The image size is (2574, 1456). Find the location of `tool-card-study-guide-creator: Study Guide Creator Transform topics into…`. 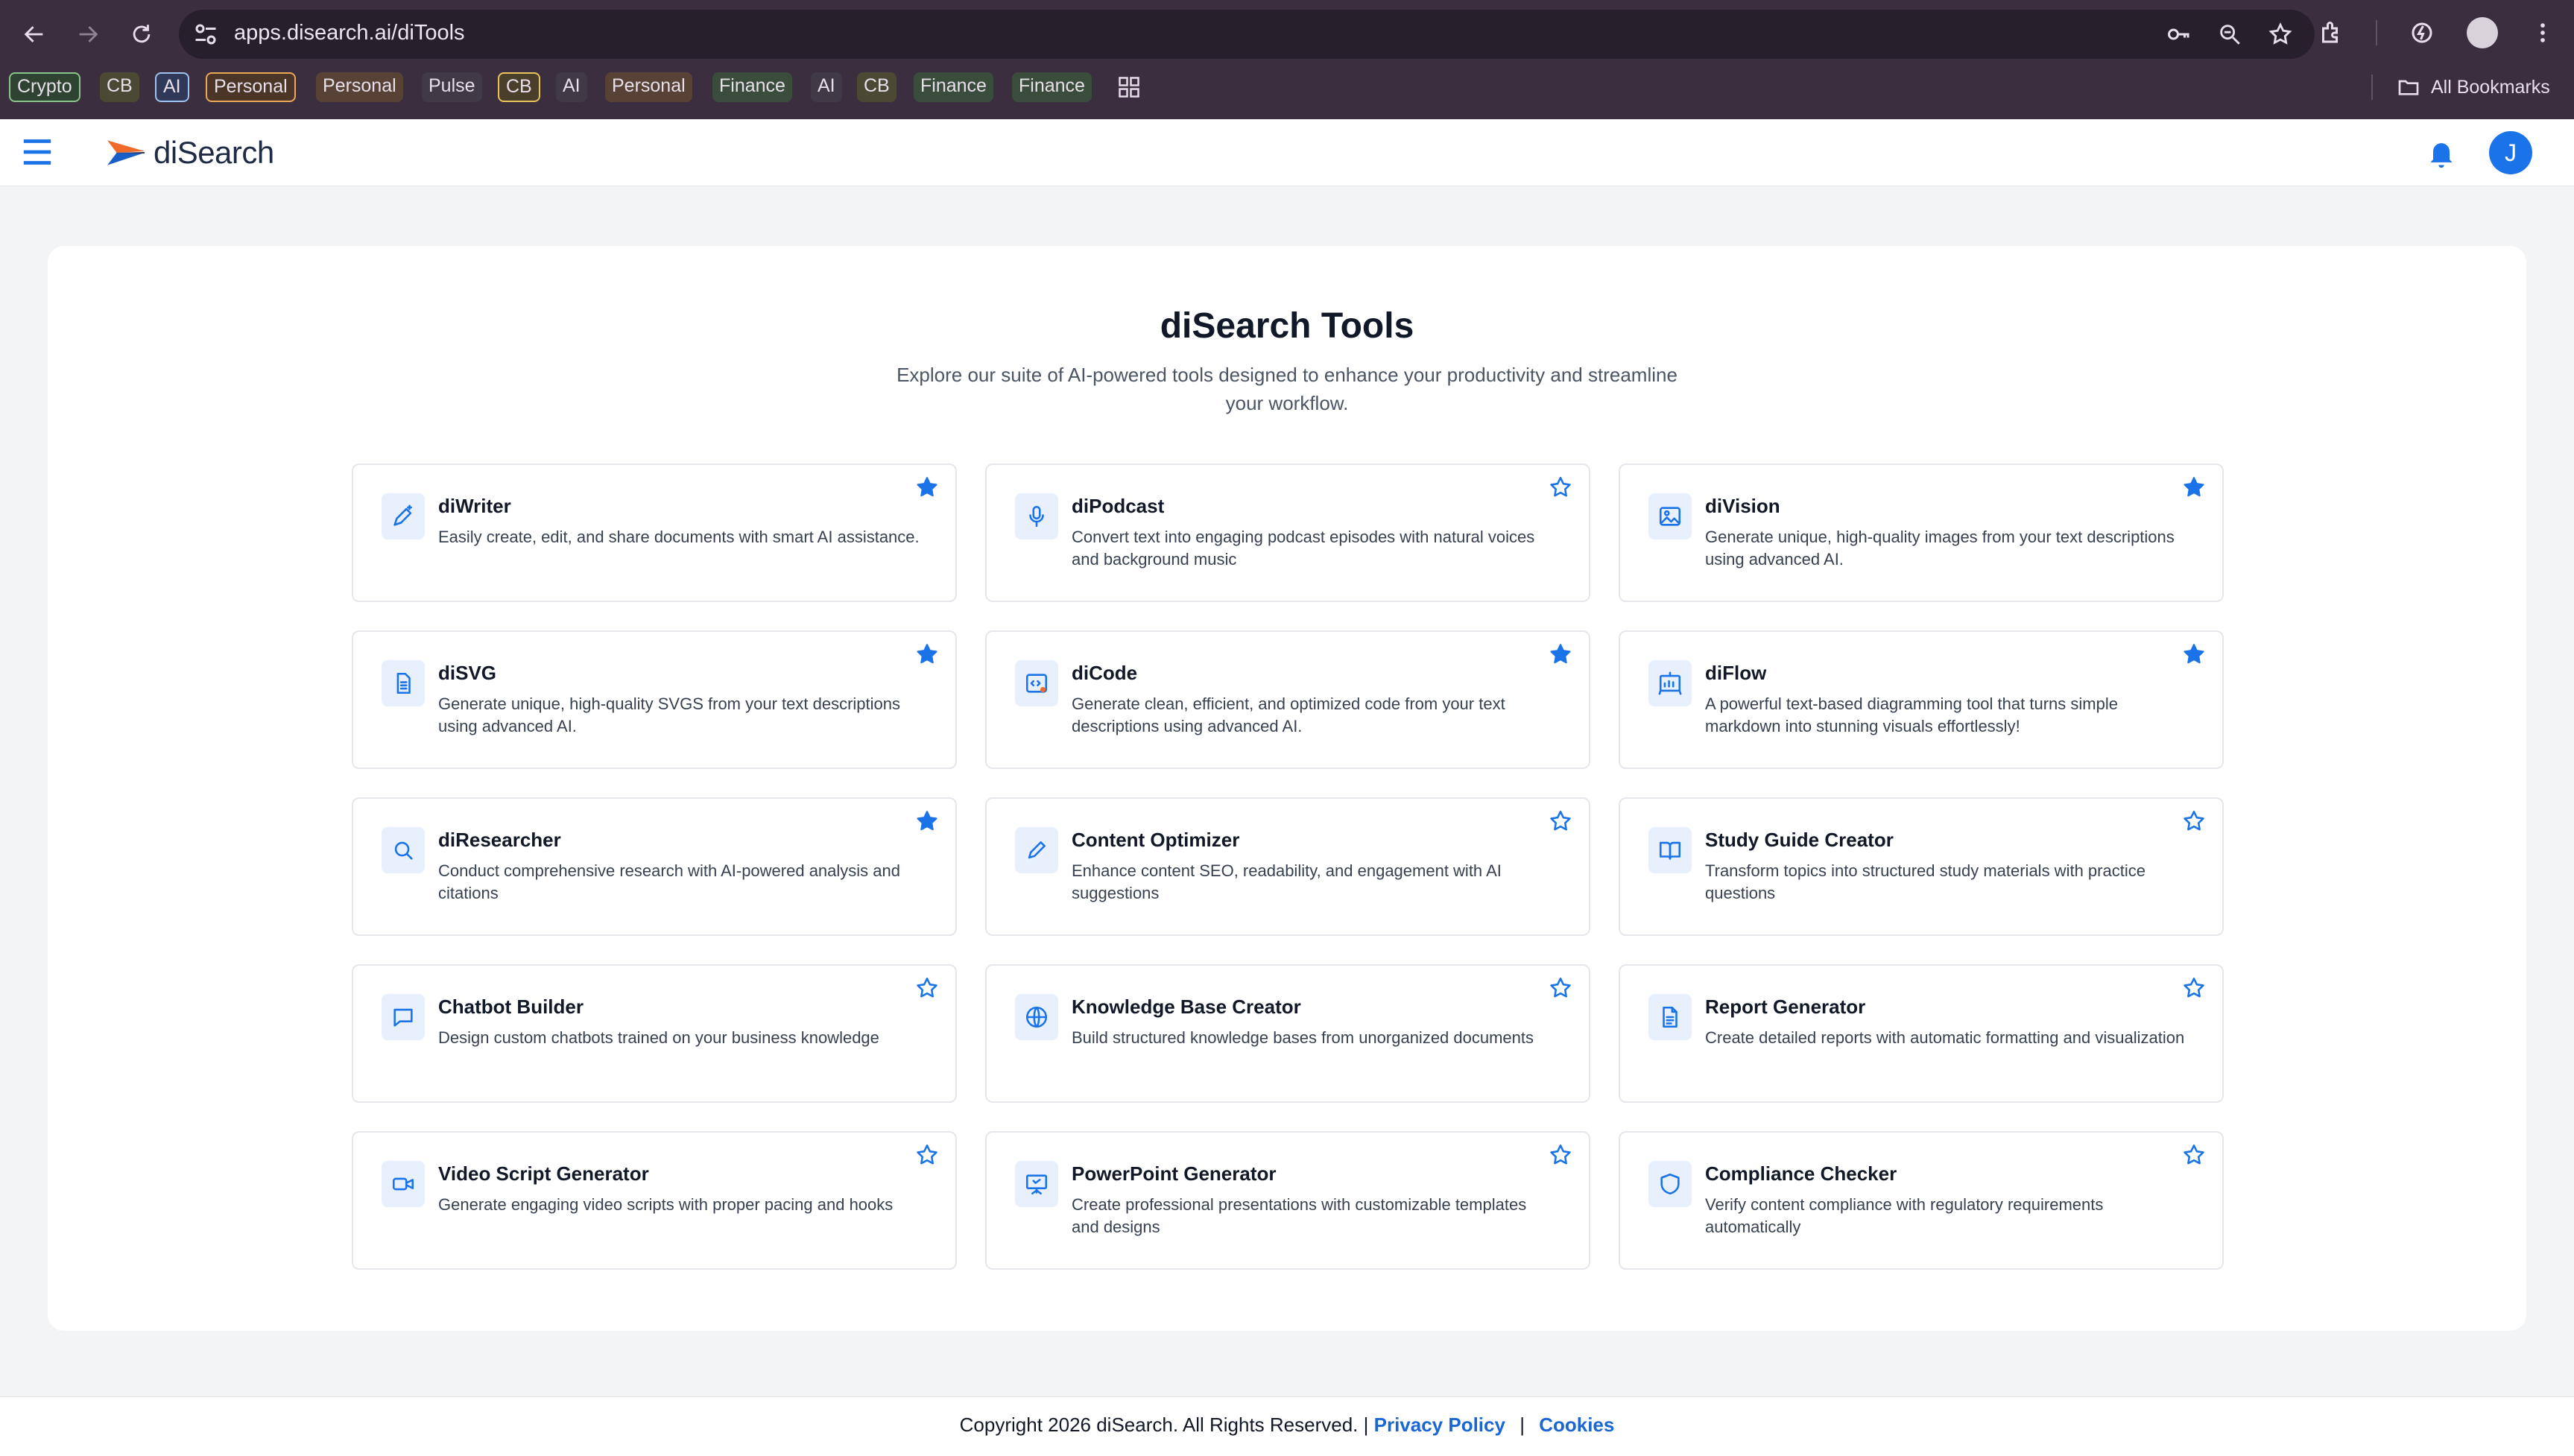

tool-card-study-guide-creator: Study Guide Creator Transform topics into… is located at coordinates (1921, 866).